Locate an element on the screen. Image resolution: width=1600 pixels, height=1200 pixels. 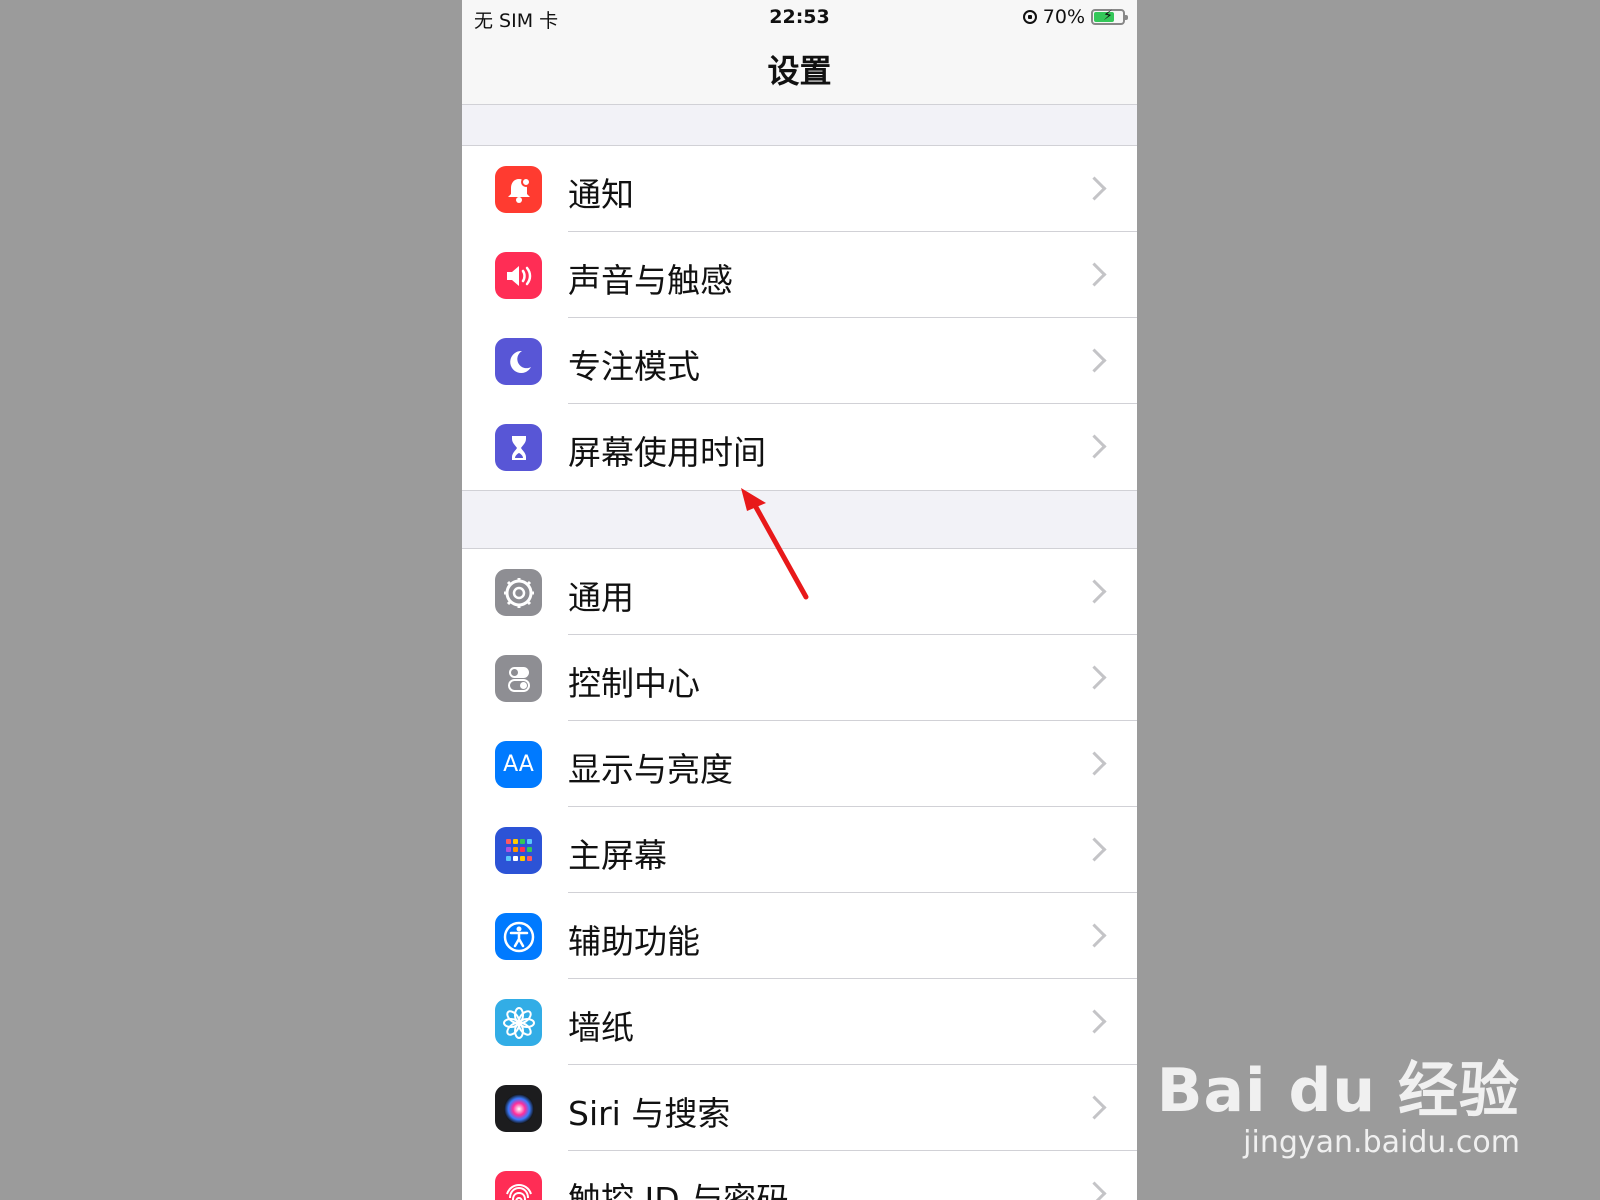
annotation-arrow is located at coordinates (775, 544).